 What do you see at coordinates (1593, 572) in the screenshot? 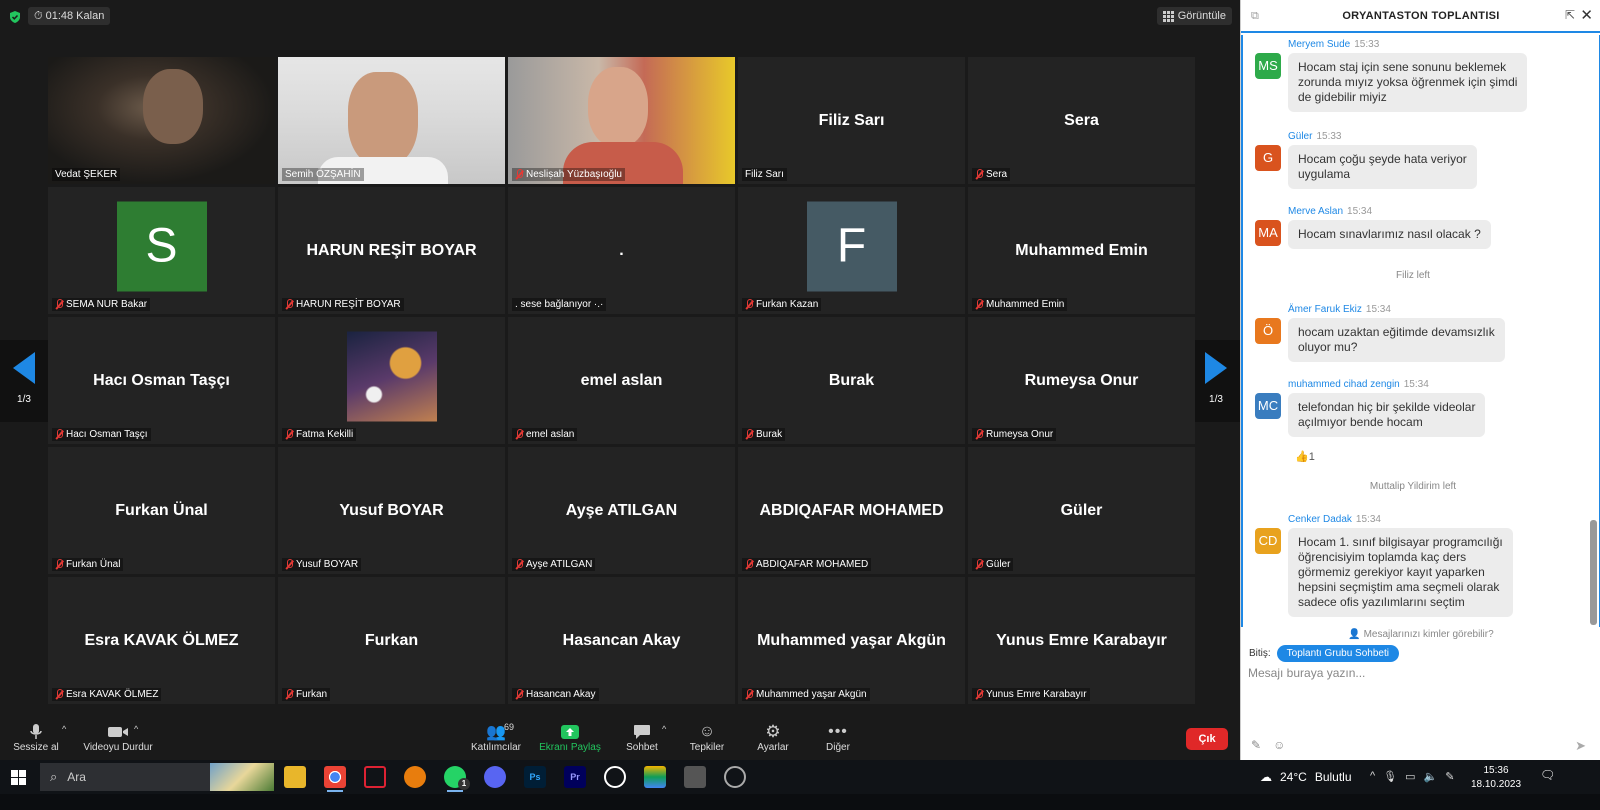
I see `chat-scrollbar` at bounding box center [1593, 572].